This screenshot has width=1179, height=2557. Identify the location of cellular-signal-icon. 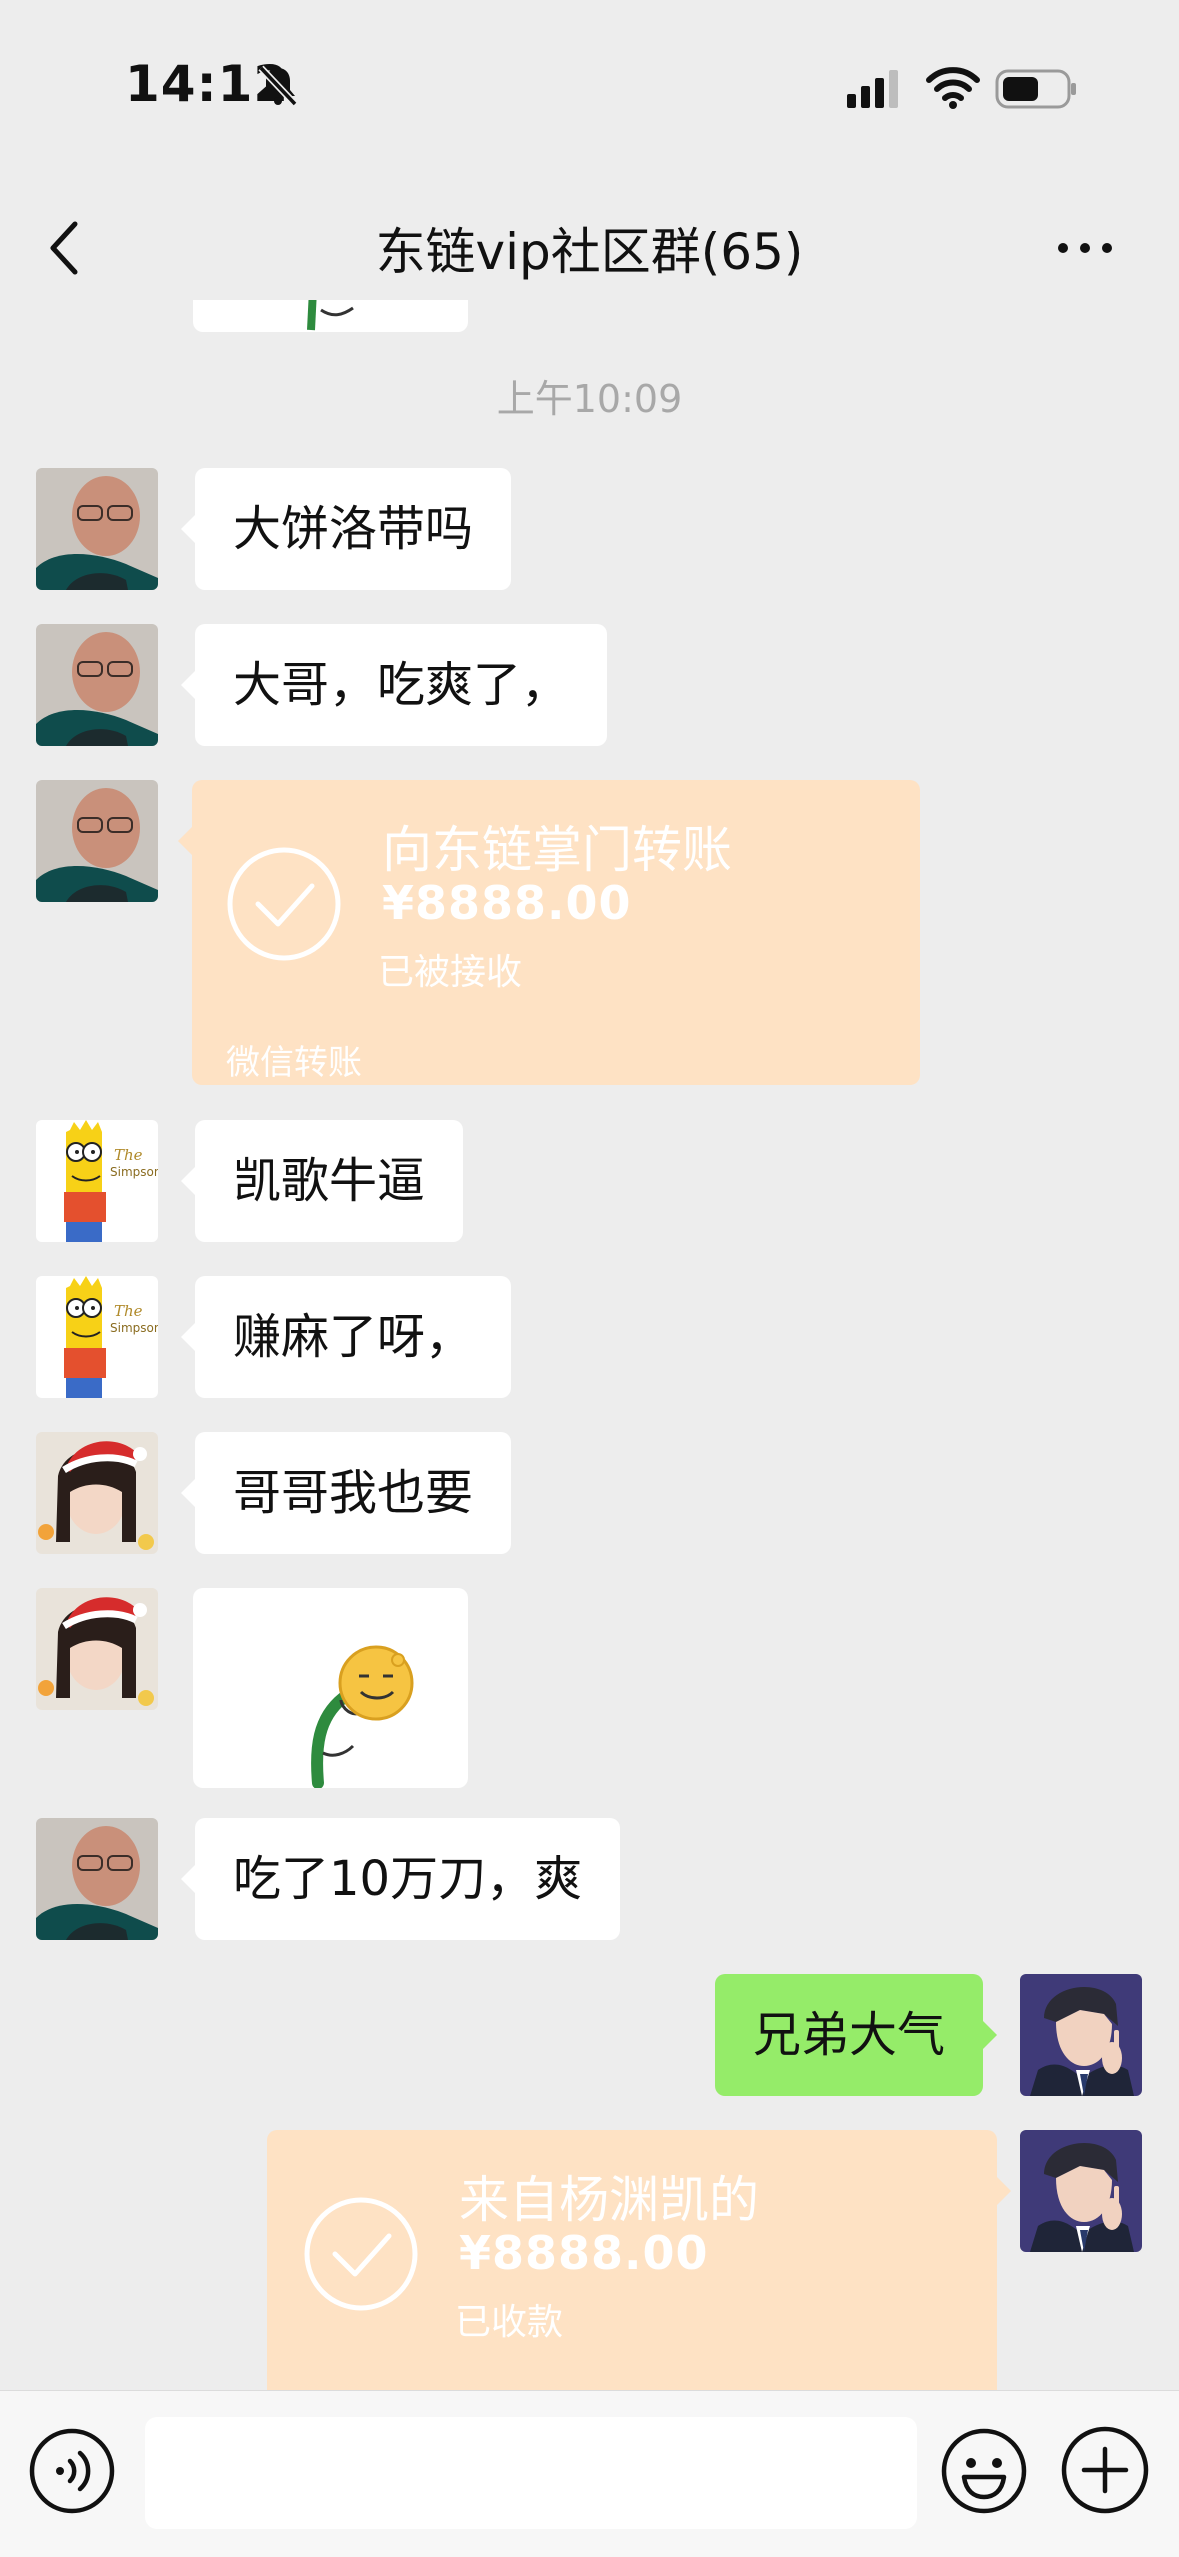
(872, 89).